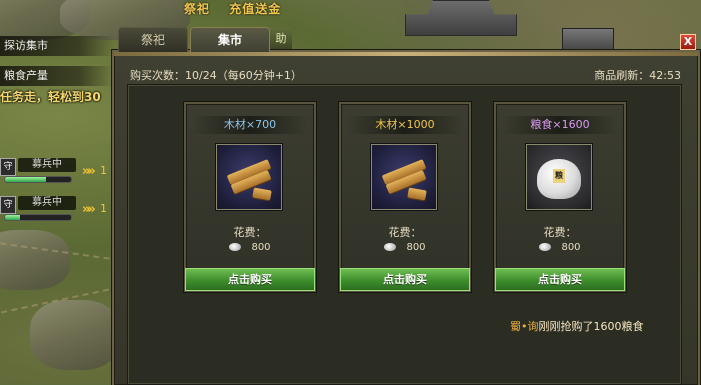 The image size is (701, 385). What do you see at coordinates (55, 174) in the screenshot?
I see `recruit-queue-1: 守 募兵中 »» 1` at bounding box center [55, 174].